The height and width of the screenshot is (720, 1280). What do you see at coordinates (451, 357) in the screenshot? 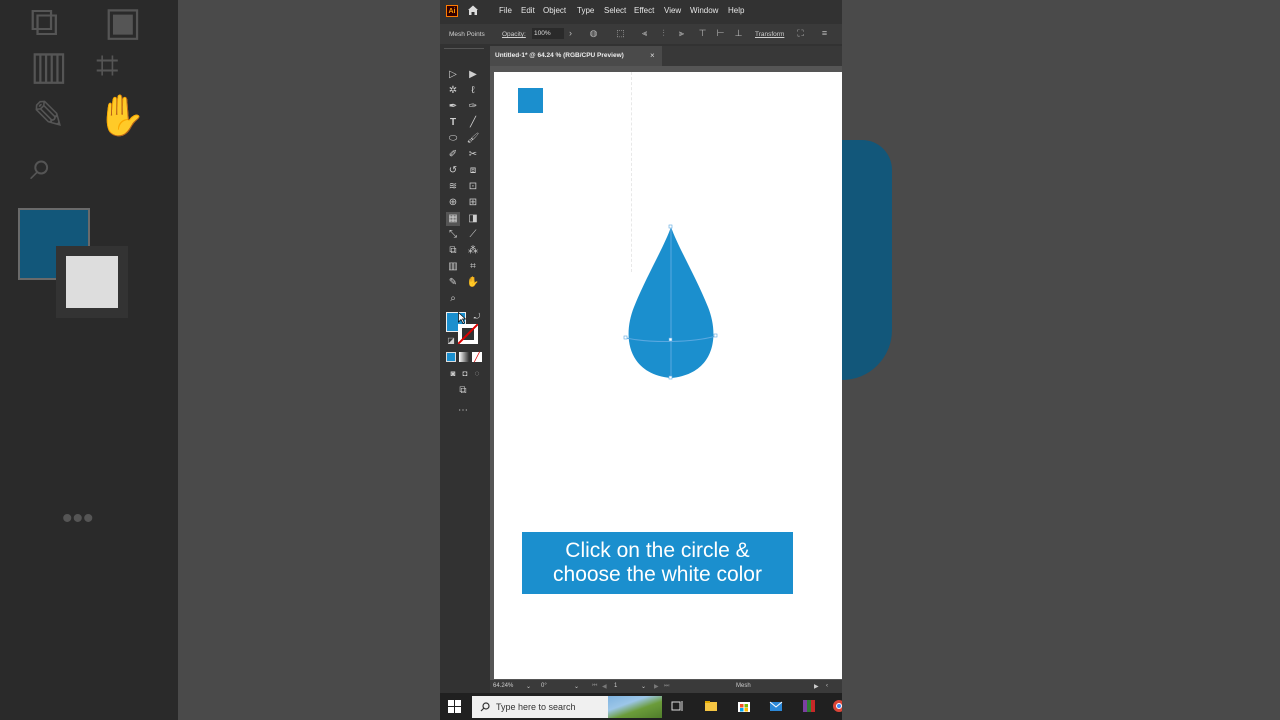
I see `color-mode-icon` at bounding box center [451, 357].